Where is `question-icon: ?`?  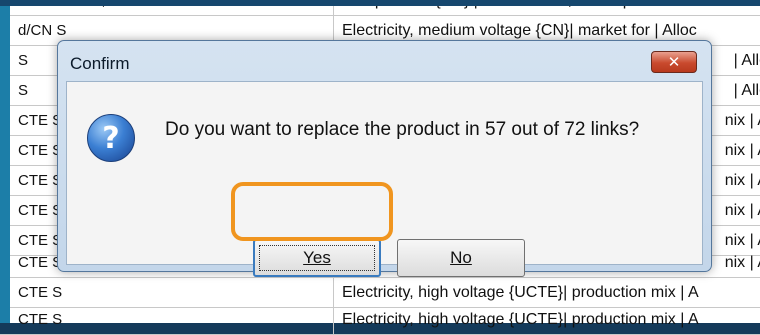 question-icon: ? is located at coordinates (111, 138).